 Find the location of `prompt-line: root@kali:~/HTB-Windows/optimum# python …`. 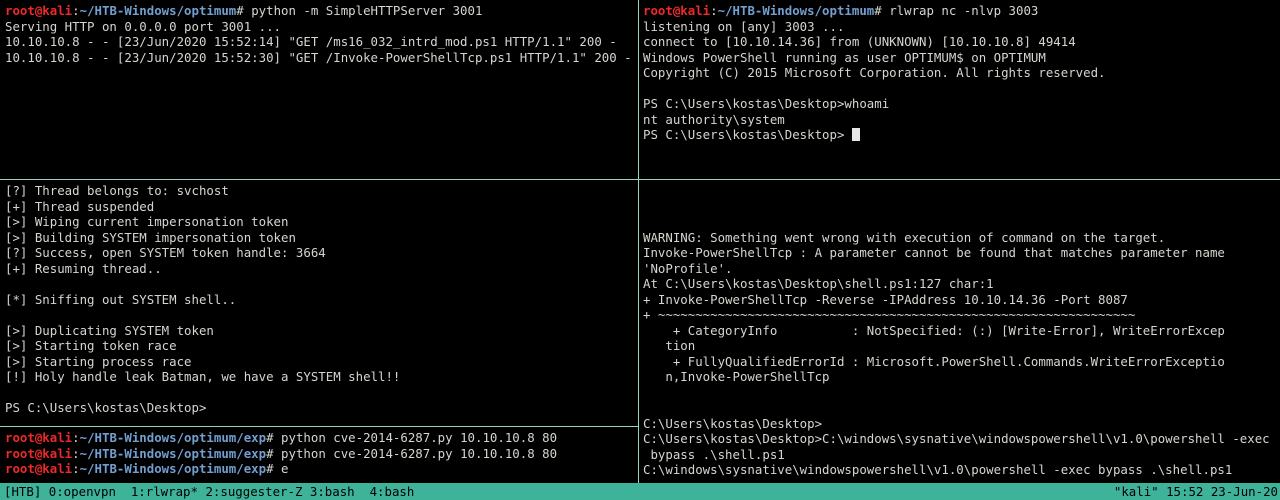

prompt-line: root@kali:~/HTB-Windows/optimum# python … is located at coordinates (321, 11).